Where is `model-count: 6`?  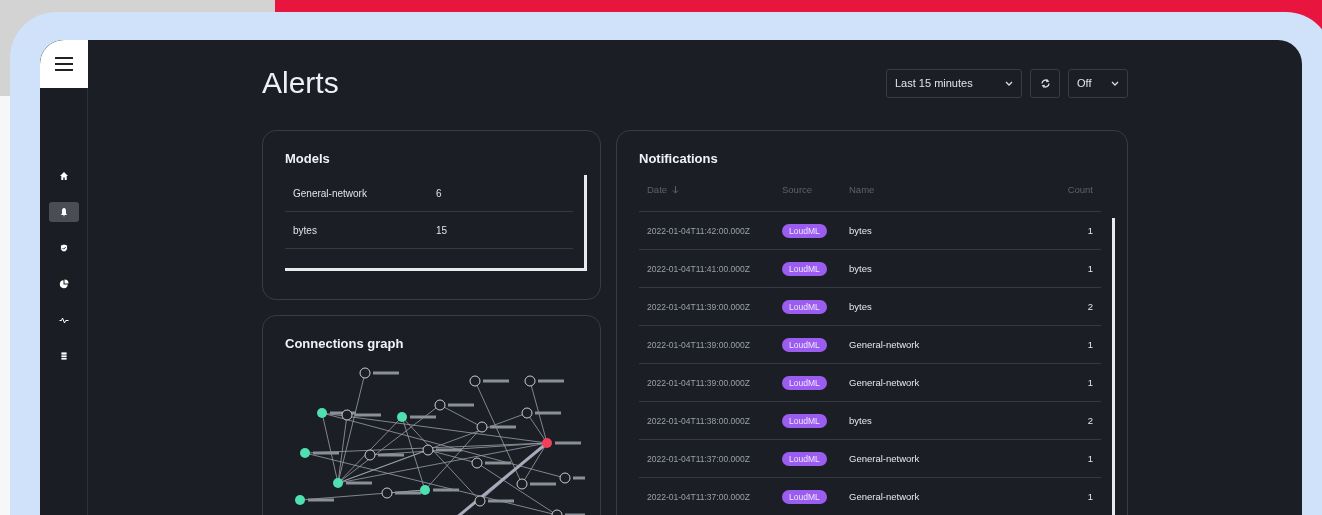
model-count: 6 is located at coordinates (439, 193).